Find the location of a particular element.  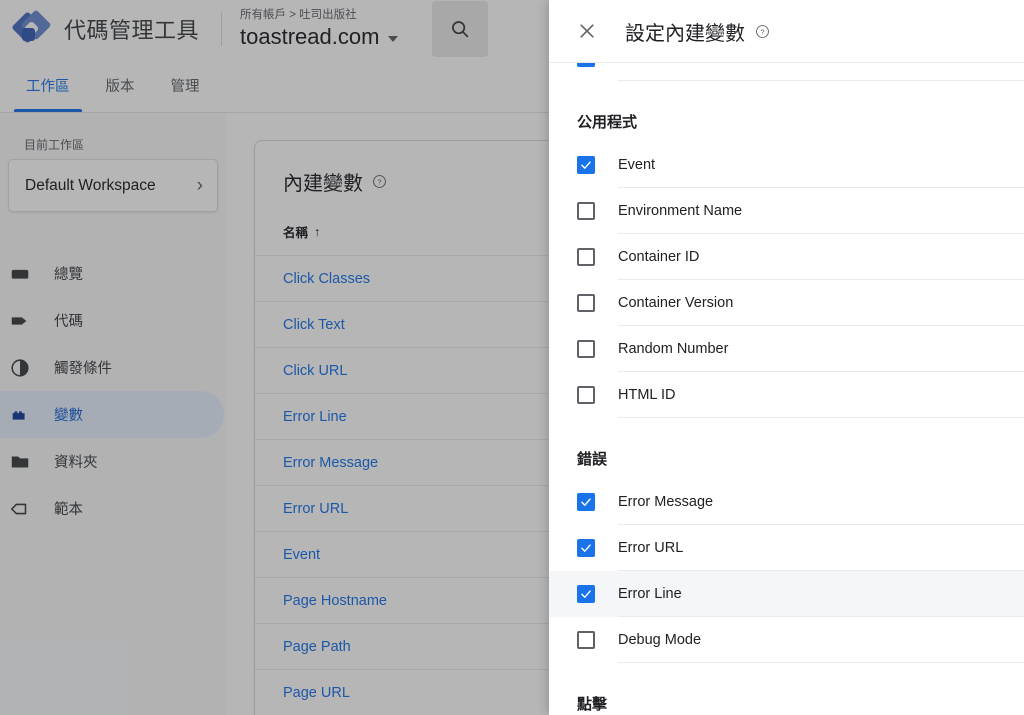

checkbox-row-container-version: Container Version is located at coordinates (786, 303).